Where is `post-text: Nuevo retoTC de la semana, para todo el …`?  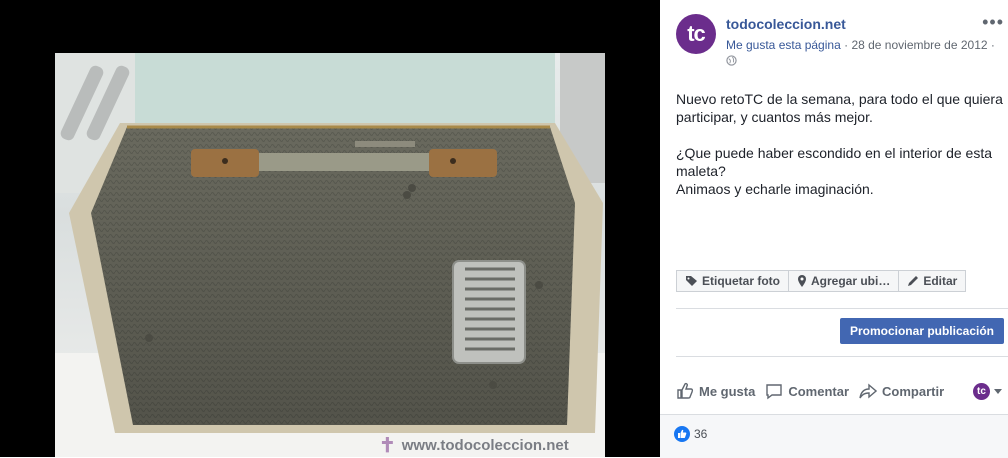
post-text: Nuevo retoTC de la semana, para todo el … is located at coordinates (841, 144).